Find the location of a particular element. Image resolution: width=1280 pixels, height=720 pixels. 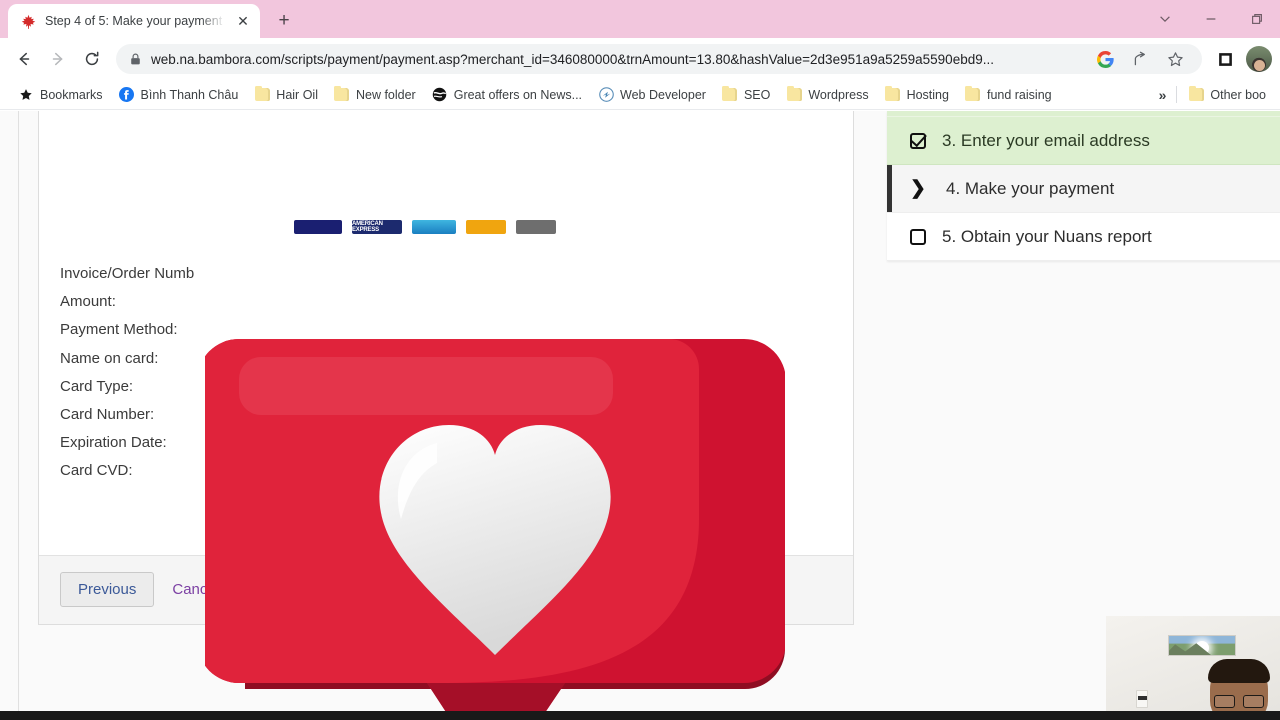

bookmark-item: Hosting is located at coordinates (917, 95).